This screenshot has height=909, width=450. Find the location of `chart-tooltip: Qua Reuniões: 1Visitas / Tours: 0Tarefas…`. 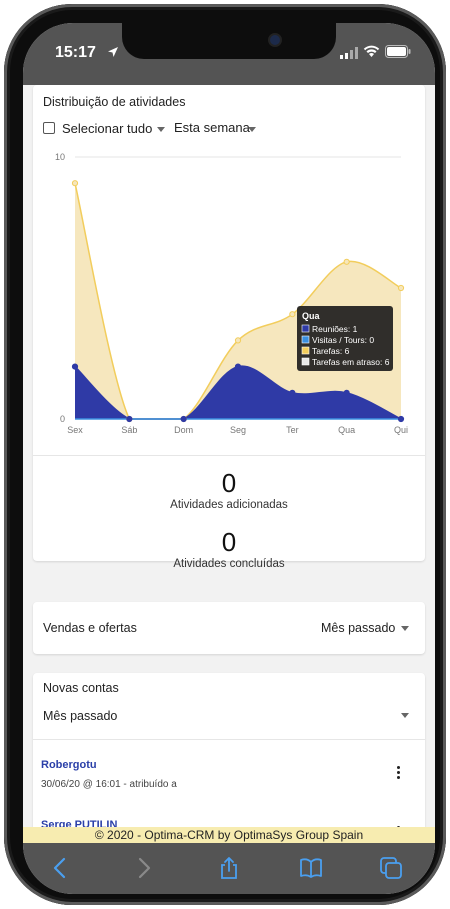

chart-tooltip: Qua Reuniões: 1Visitas / Tours: 0Tarefas… is located at coordinates (345, 338).